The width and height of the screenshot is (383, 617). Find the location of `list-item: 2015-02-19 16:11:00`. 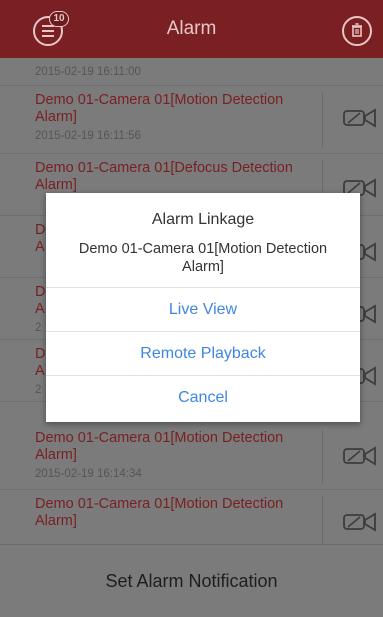

list-item: 2015-02-19 16:11:00 is located at coordinates (191, 72).